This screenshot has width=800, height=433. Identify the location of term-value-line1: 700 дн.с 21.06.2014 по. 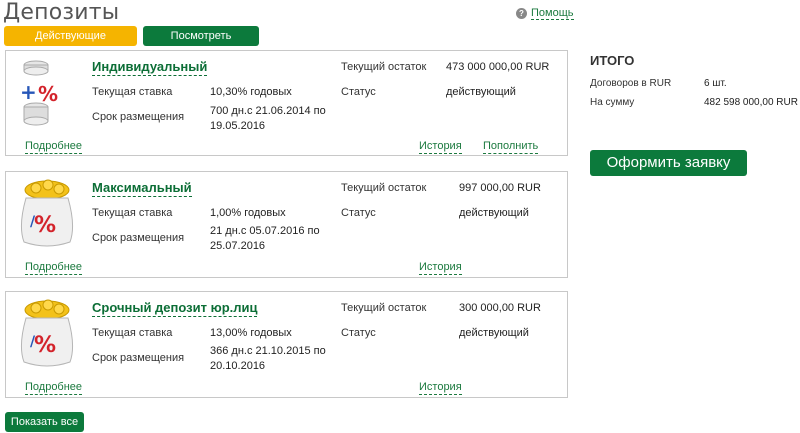
(268, 111).